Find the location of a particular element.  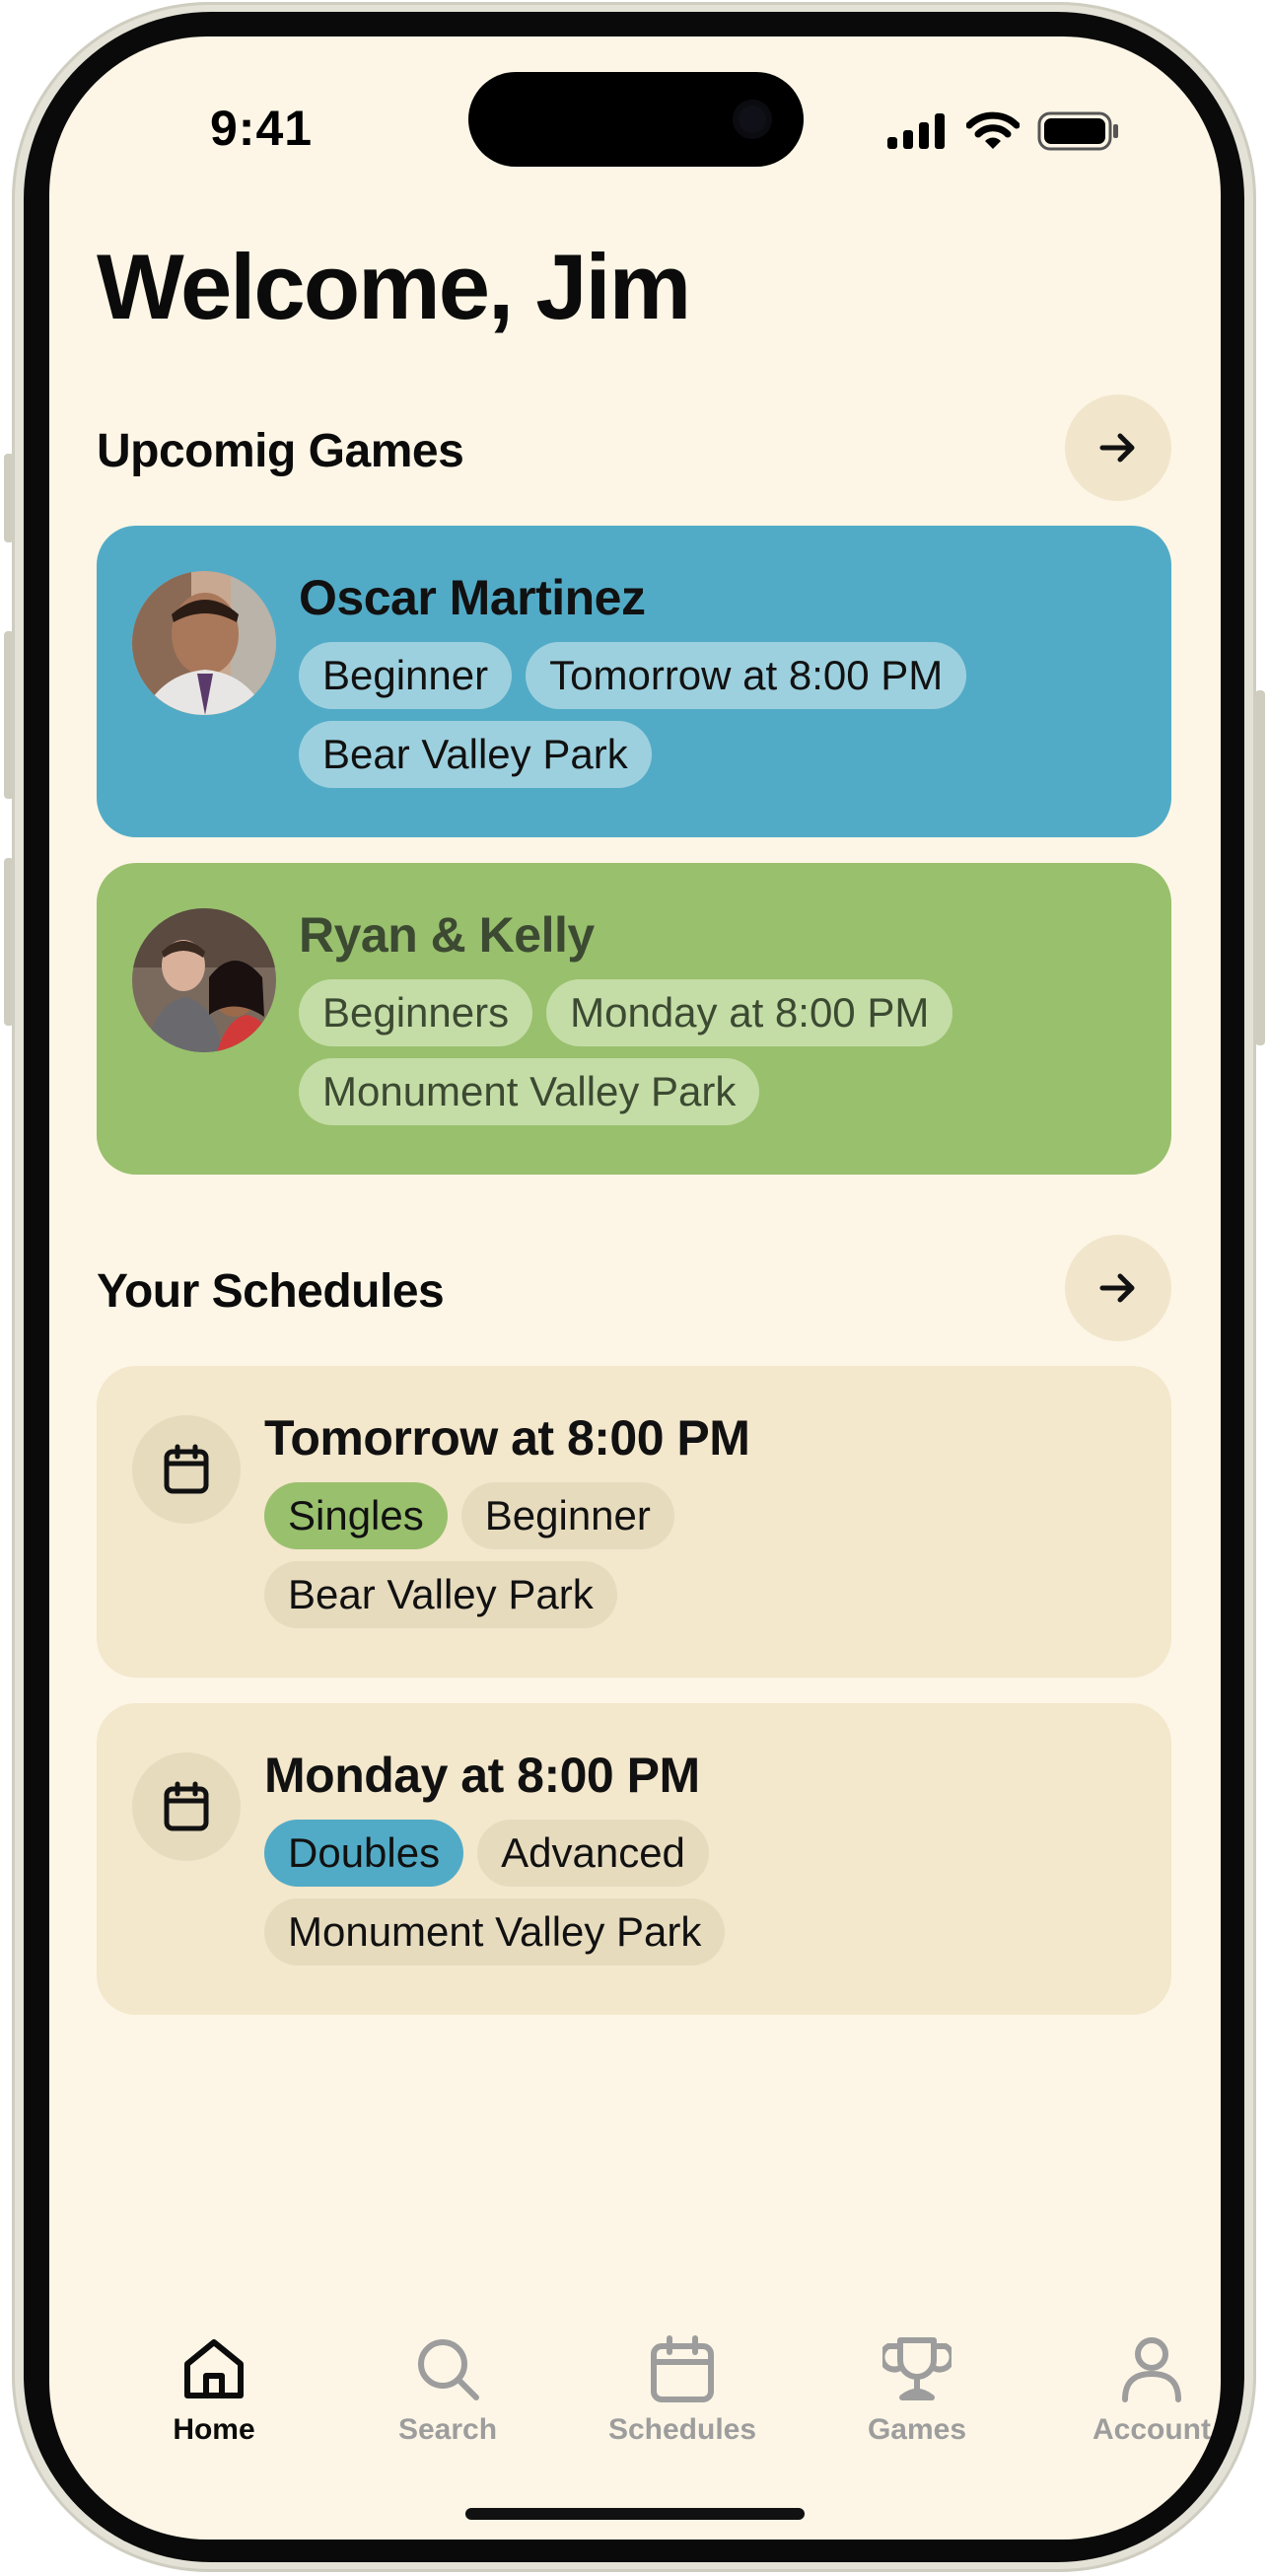

phone-side-button is located at coordinates (9, 498).